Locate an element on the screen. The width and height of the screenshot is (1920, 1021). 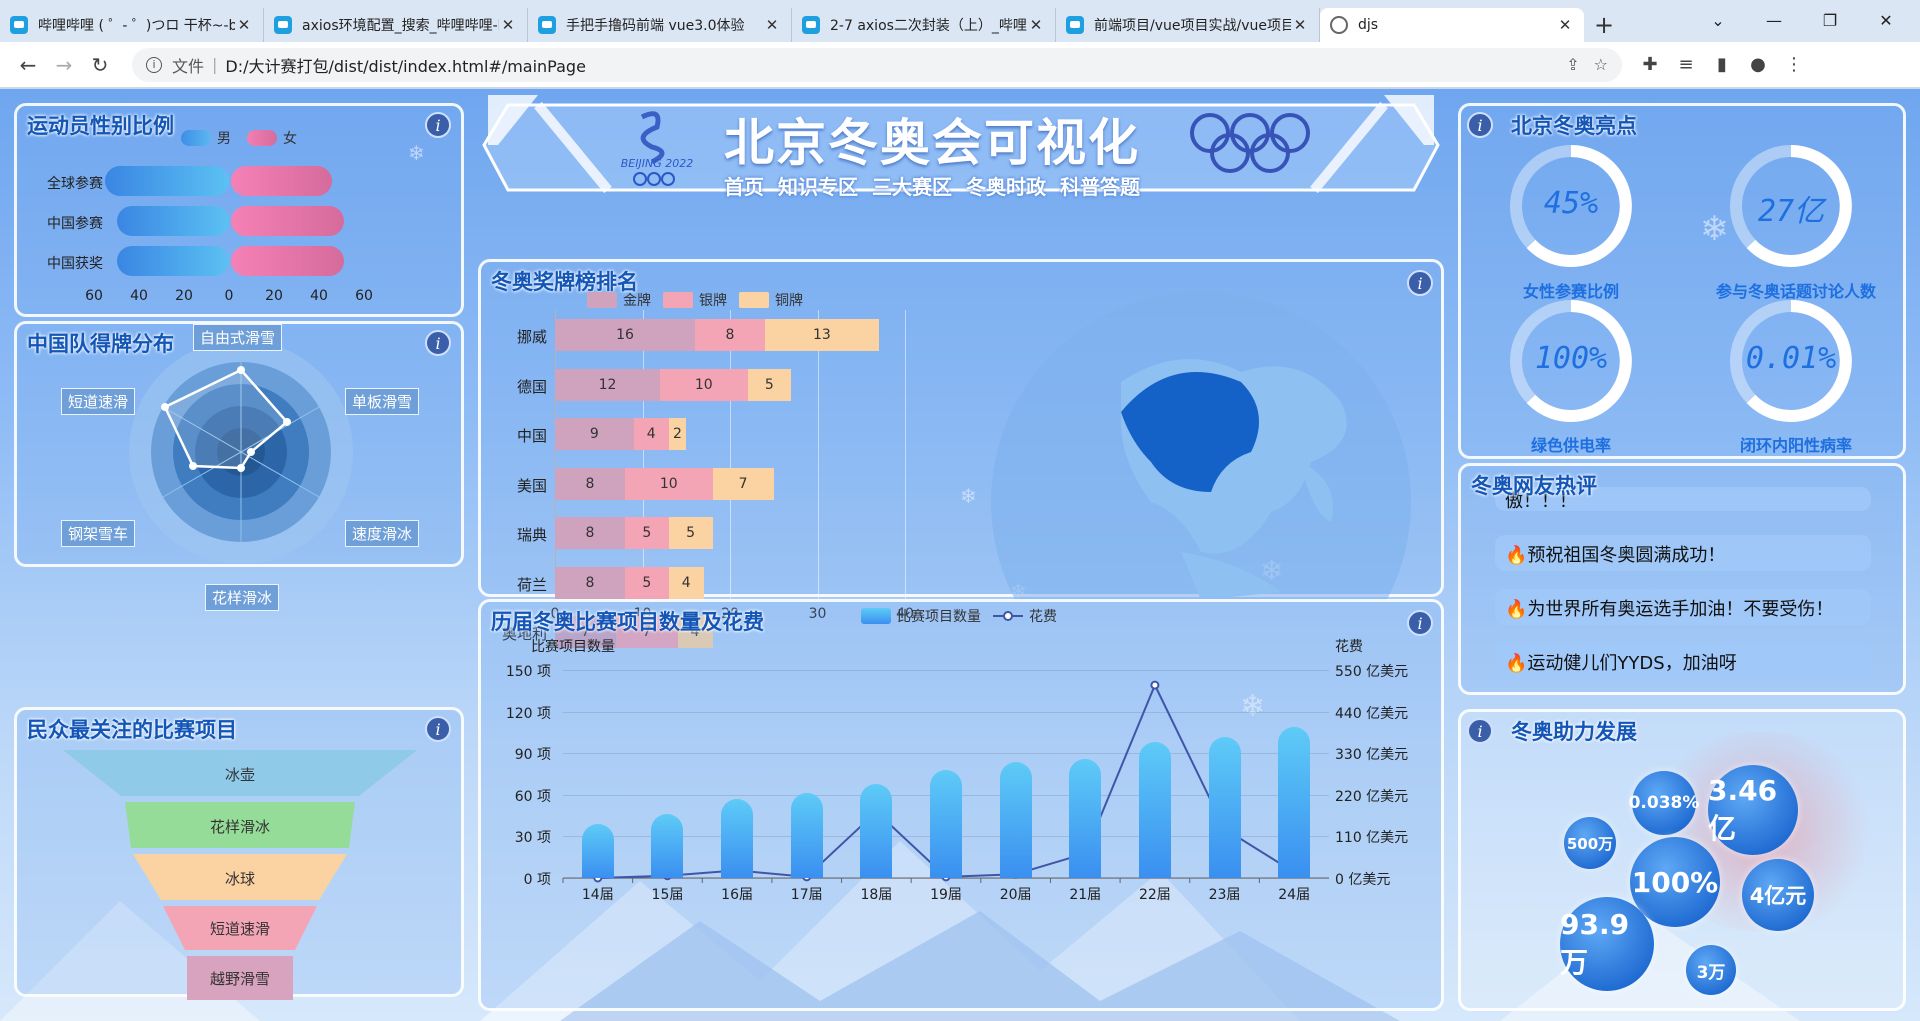
x-tick-label: 20 is located at coordinates (184, 296).